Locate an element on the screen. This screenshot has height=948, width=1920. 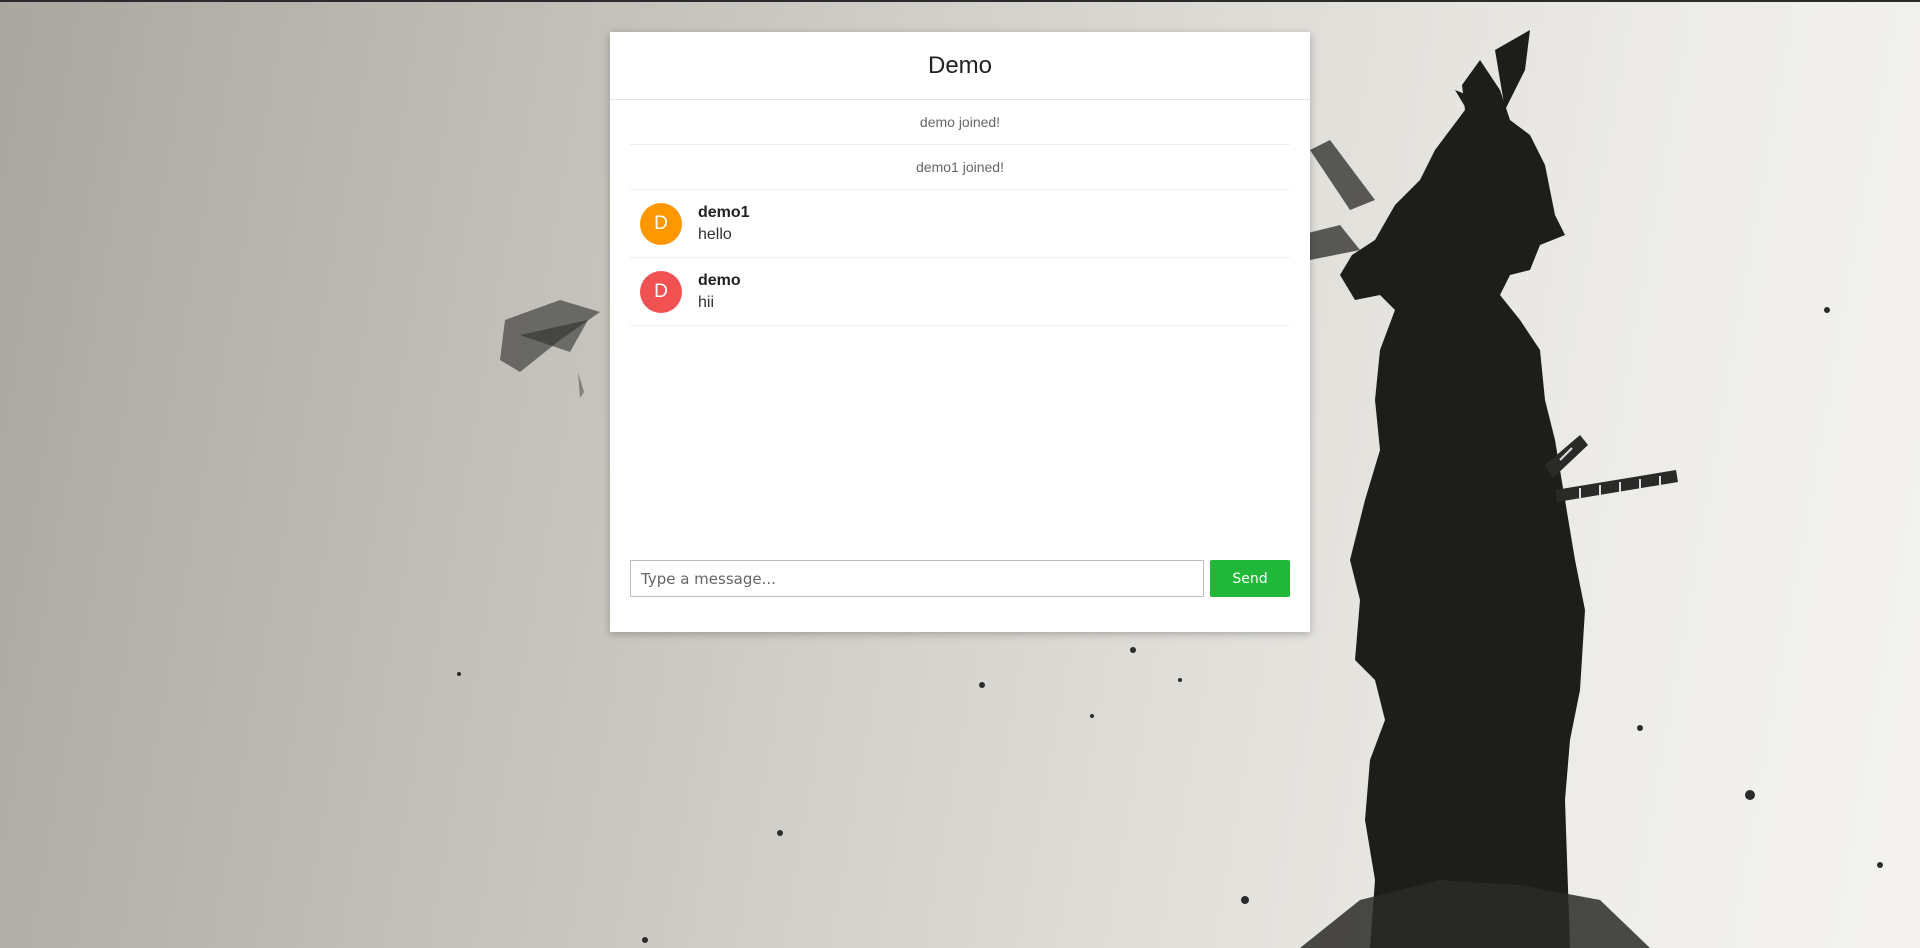
system-message: demo1 joined! is located at coordinates (960, 167).